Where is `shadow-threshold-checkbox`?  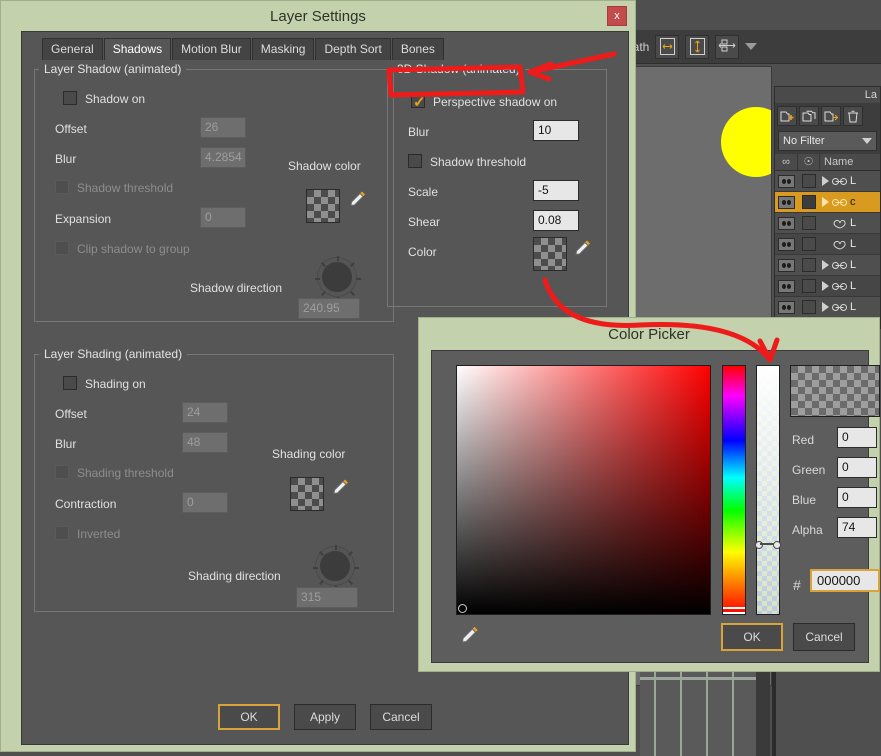 shadow-threshold-checkbox is located at coordinates (62, 187).